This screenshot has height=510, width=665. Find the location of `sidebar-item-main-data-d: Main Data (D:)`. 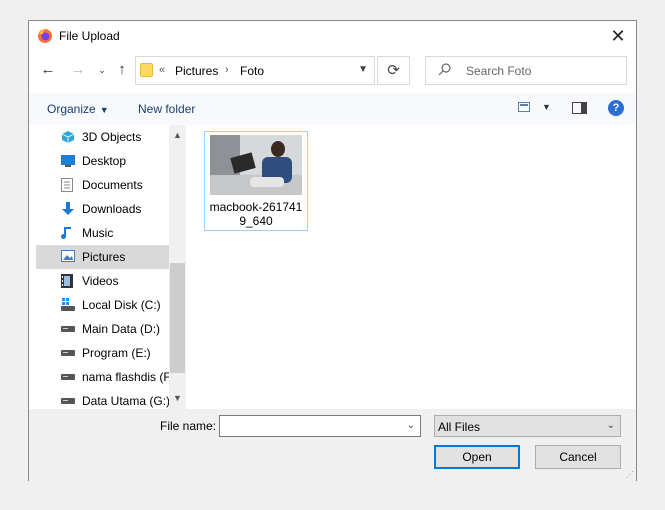

sidebar-item-main-data-d: Main Data (D:) is located at coordinates (102, 329).